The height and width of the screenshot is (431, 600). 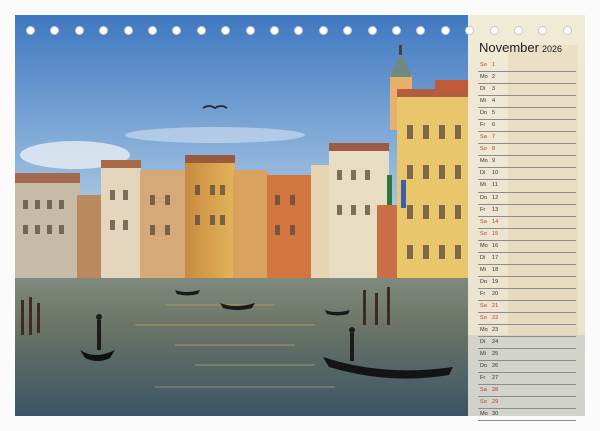 I want to click on day-number: 19, so click(x=495, y=281).